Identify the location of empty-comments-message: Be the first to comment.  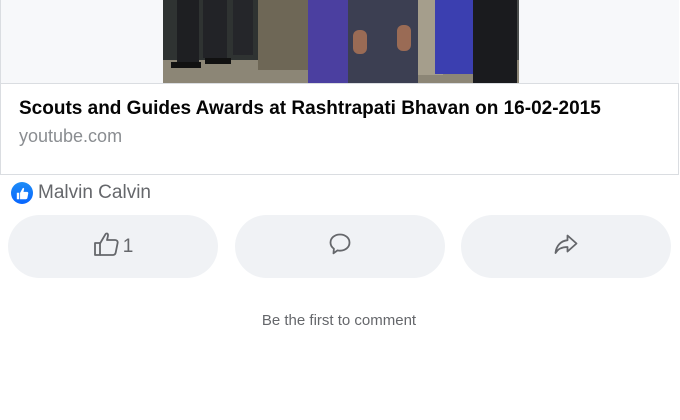
(339, 320).